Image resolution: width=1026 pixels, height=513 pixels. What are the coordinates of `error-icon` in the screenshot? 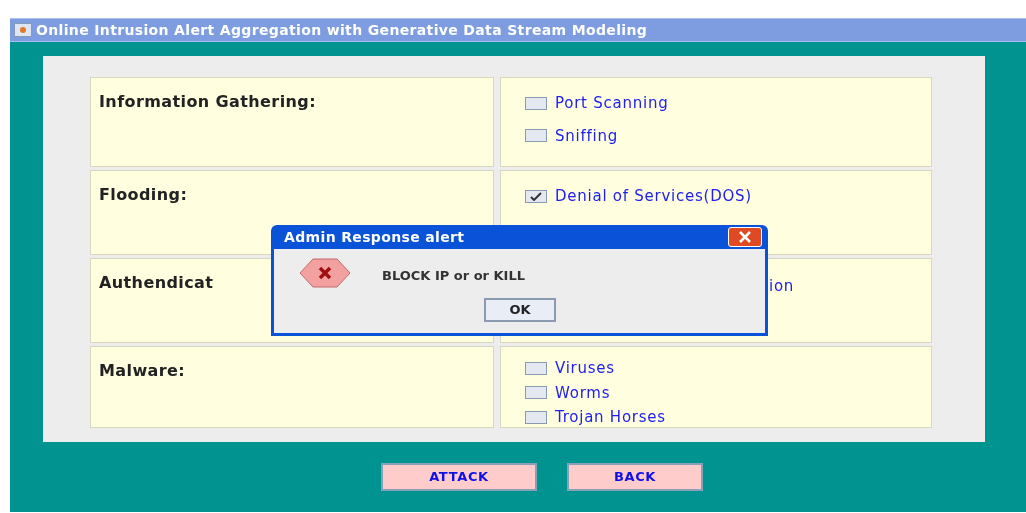 It's located at (325, 273).